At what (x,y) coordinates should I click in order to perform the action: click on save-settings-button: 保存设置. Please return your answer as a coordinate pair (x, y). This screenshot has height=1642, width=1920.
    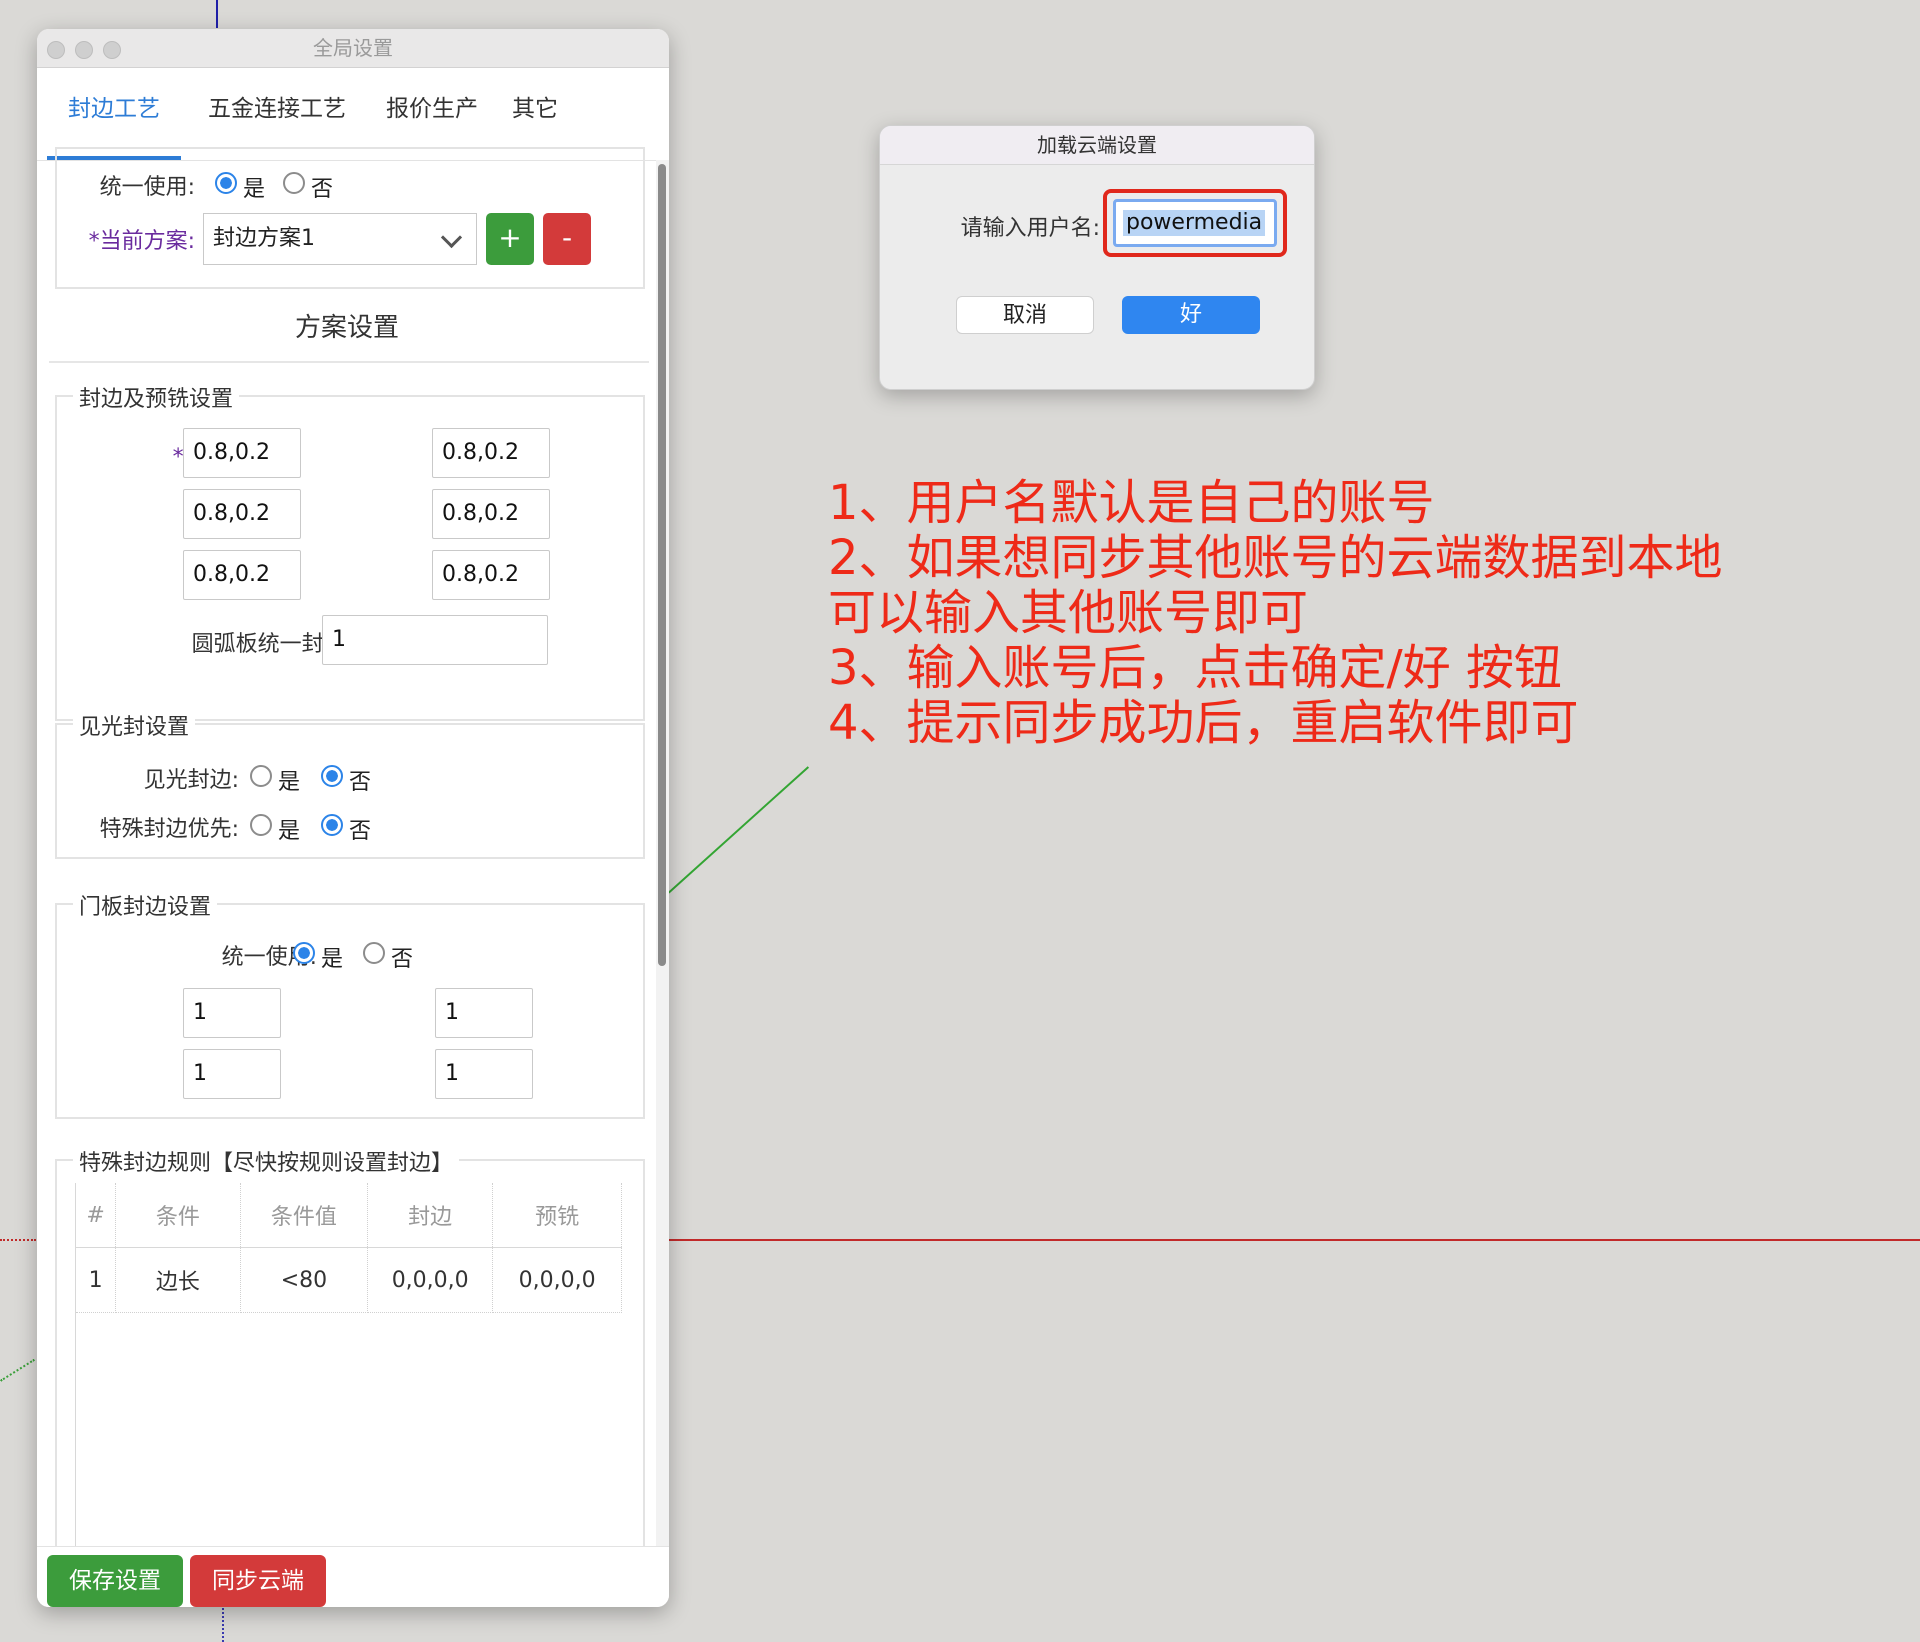
    Looking at the image, I should click on (115, 1581).